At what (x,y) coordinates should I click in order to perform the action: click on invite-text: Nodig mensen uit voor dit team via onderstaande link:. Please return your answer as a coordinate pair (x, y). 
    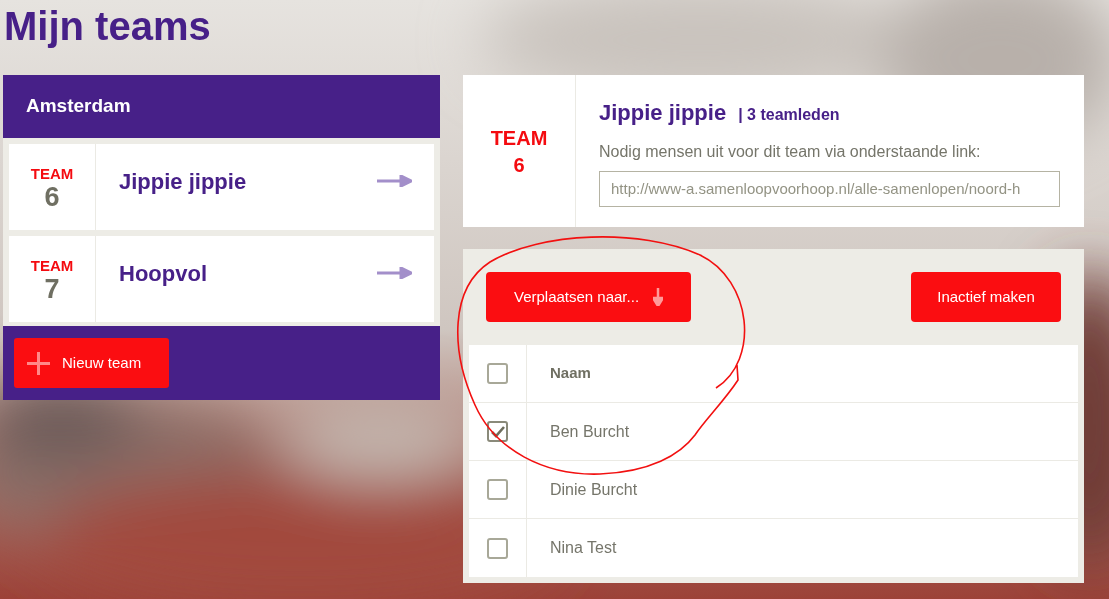
    Looking at the image, I should click on (790, 152).